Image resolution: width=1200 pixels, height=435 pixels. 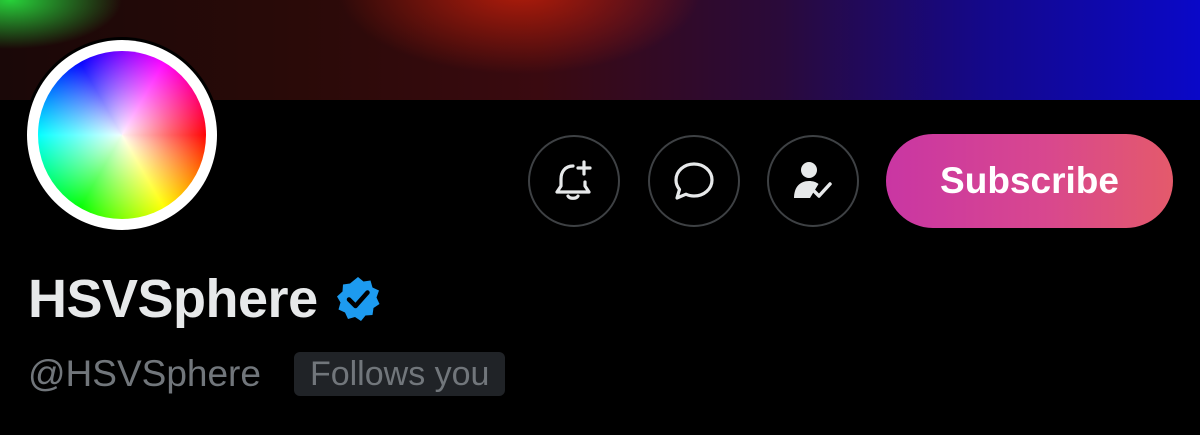 What do you see at coordinates (358, 299) in the screenshot?
I see `verified-badge-icon` at bounding box center [358, 299].